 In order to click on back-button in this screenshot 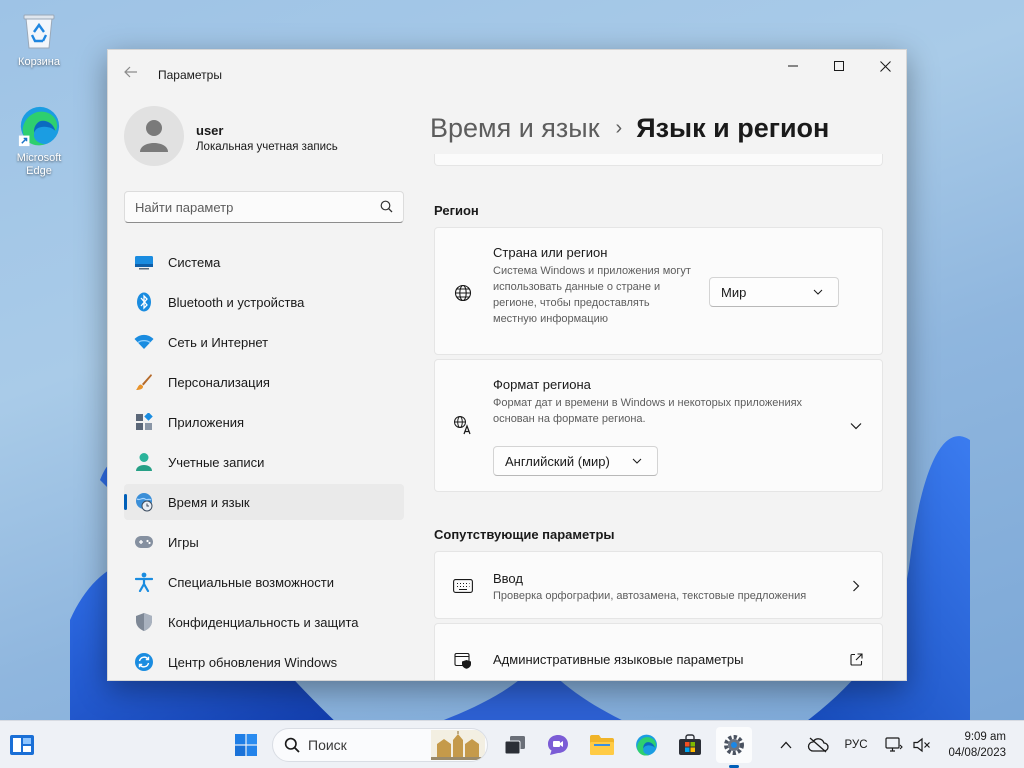, I will do `click(131, 74)`.